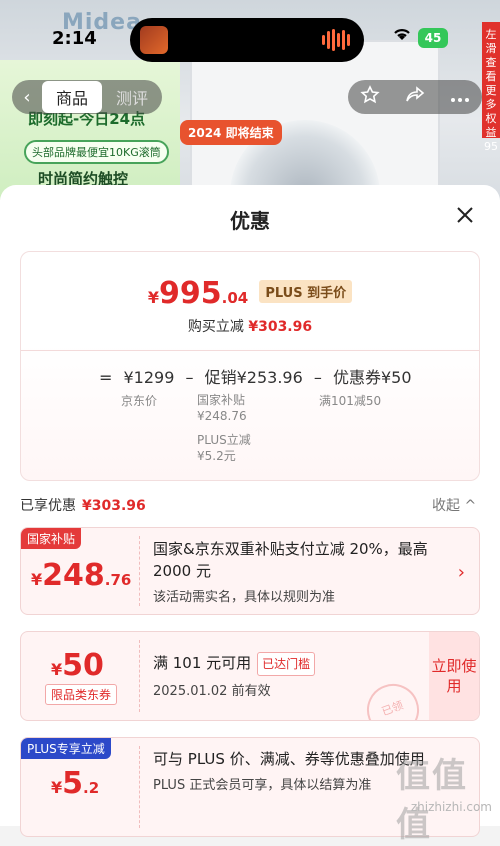 The image size is (500, 846). I want to click on formula-equals: =, so click(106, 377).